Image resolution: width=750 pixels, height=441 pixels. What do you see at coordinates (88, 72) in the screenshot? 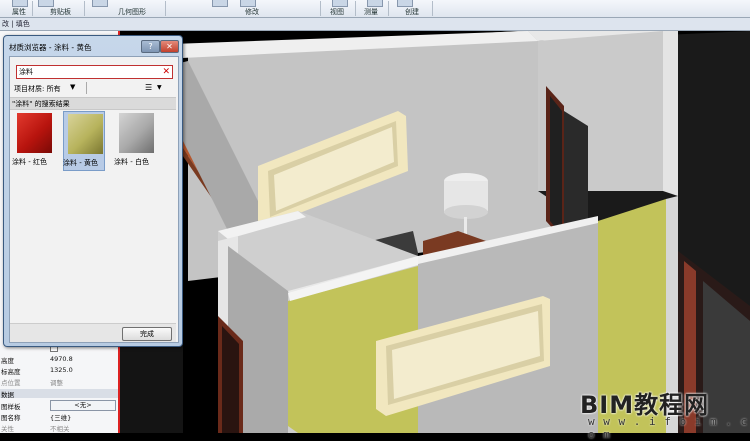
I see `search-input` at bounding box center [88, 72].